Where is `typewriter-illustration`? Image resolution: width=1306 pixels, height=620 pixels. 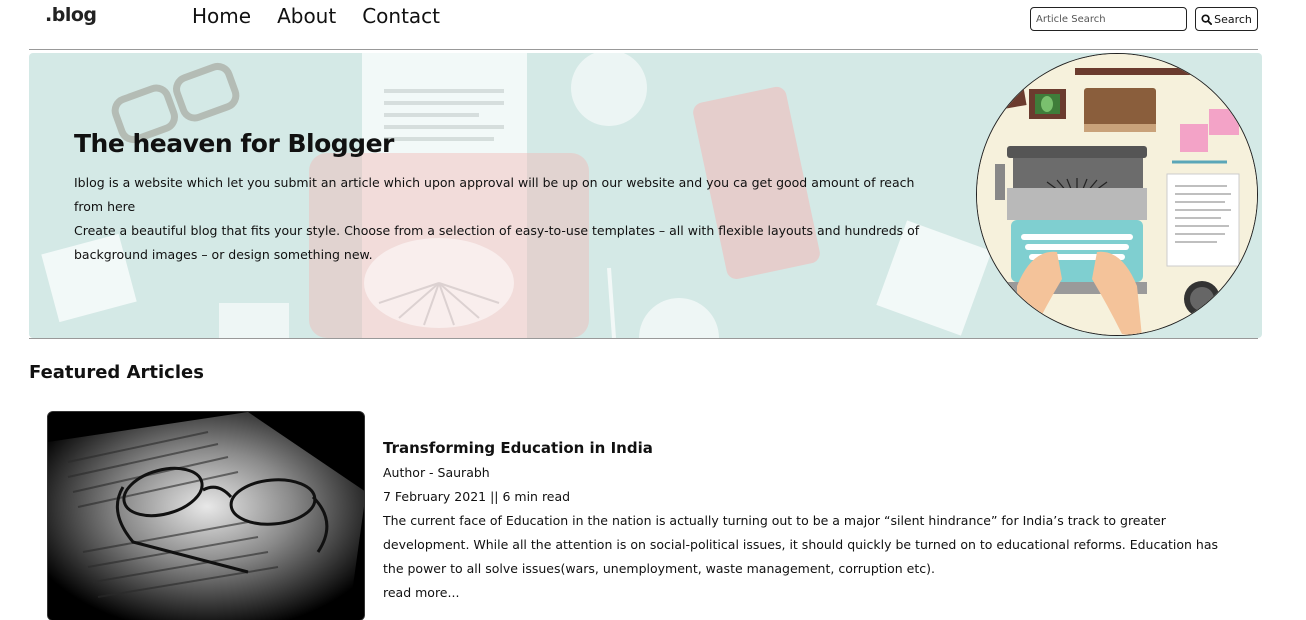
typewriter-illustration is located at coordinates (1117, 194).